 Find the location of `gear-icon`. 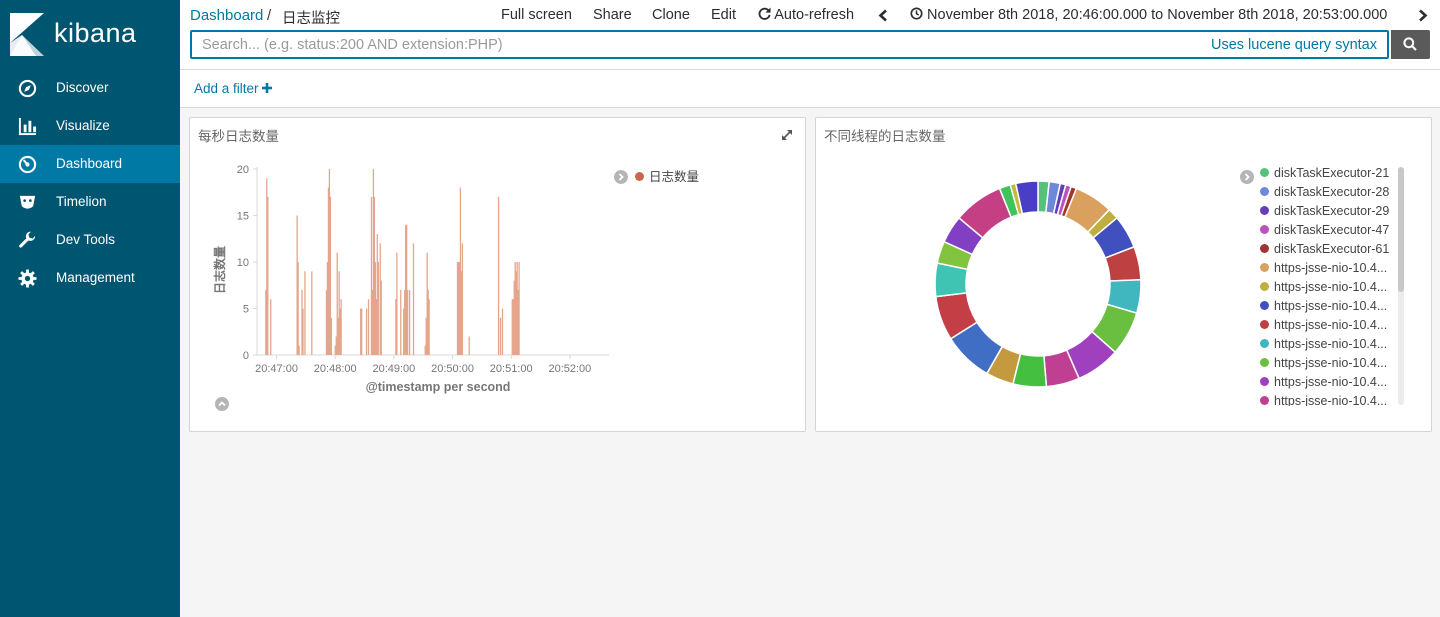

gear-icon is located at coordinates (27, 278).